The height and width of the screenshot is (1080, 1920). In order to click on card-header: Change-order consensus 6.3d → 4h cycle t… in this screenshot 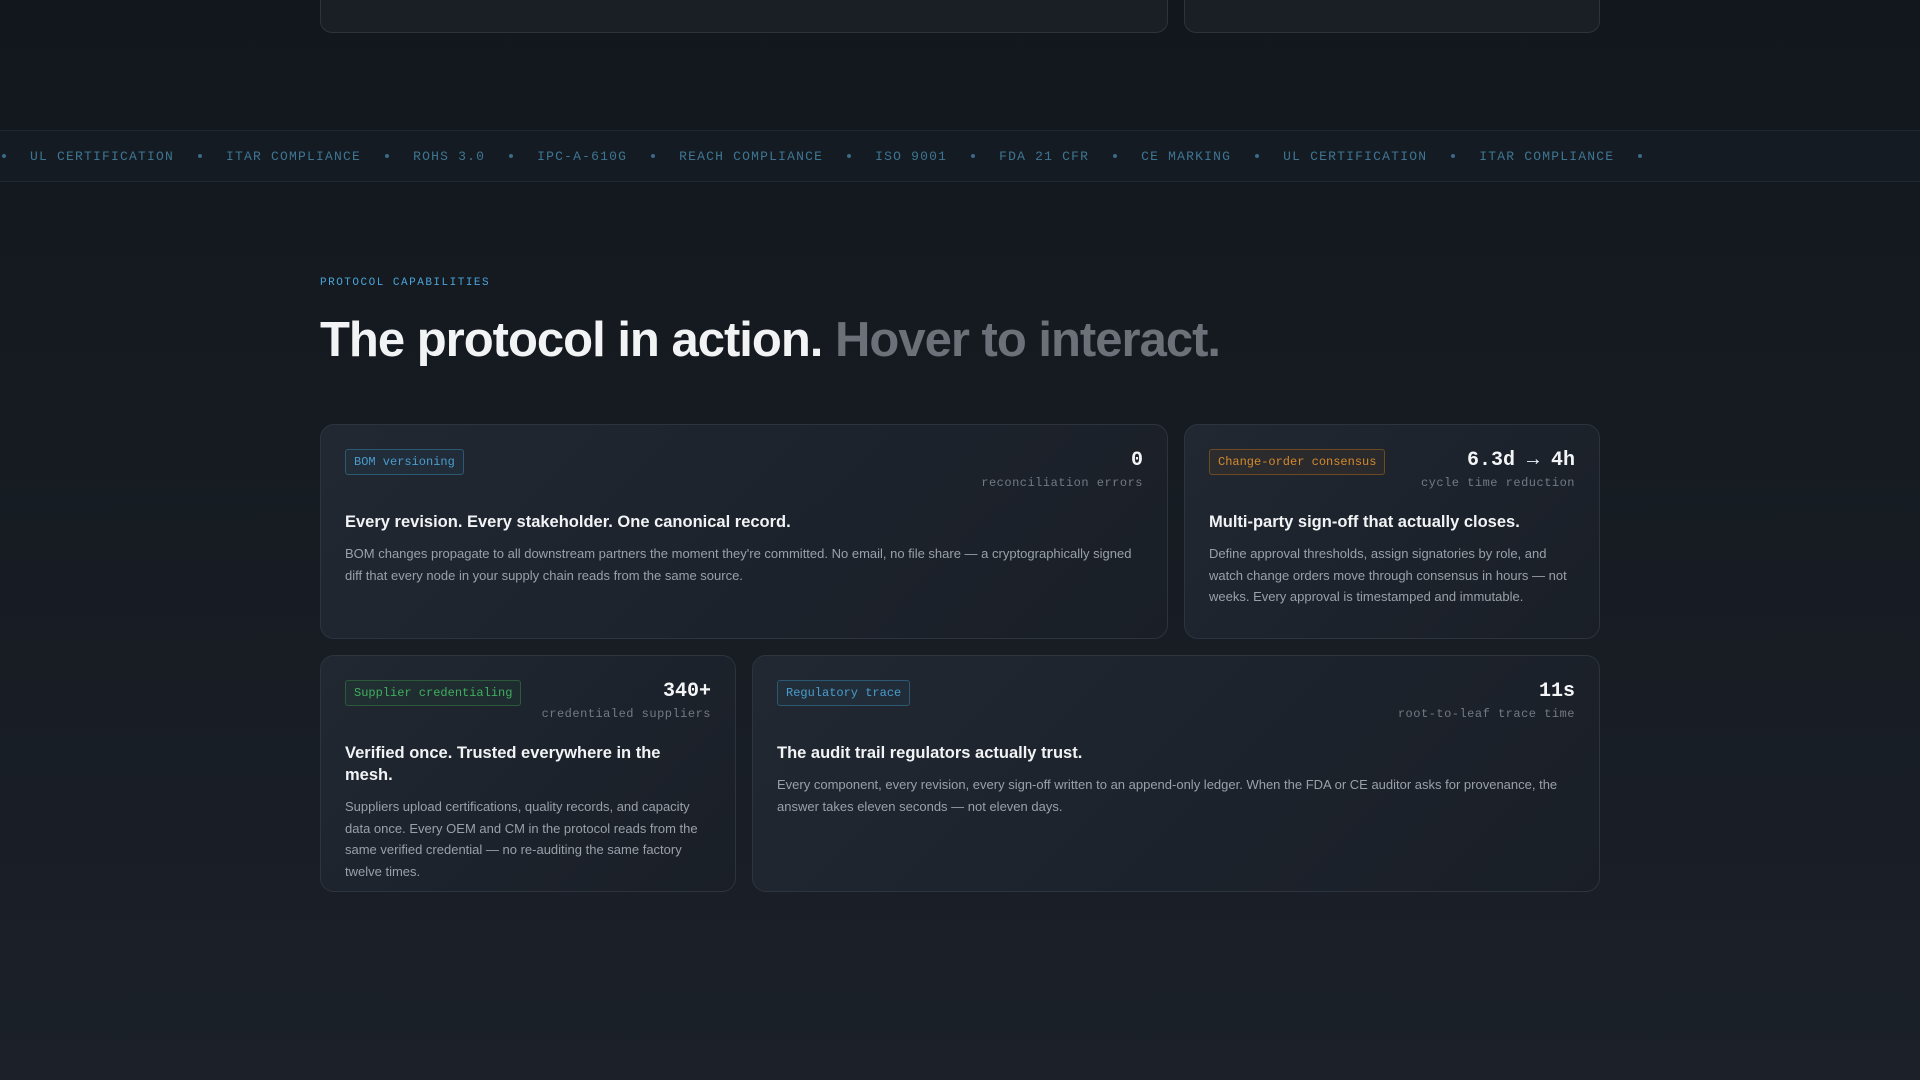, I will do `click(1392, 475)`.